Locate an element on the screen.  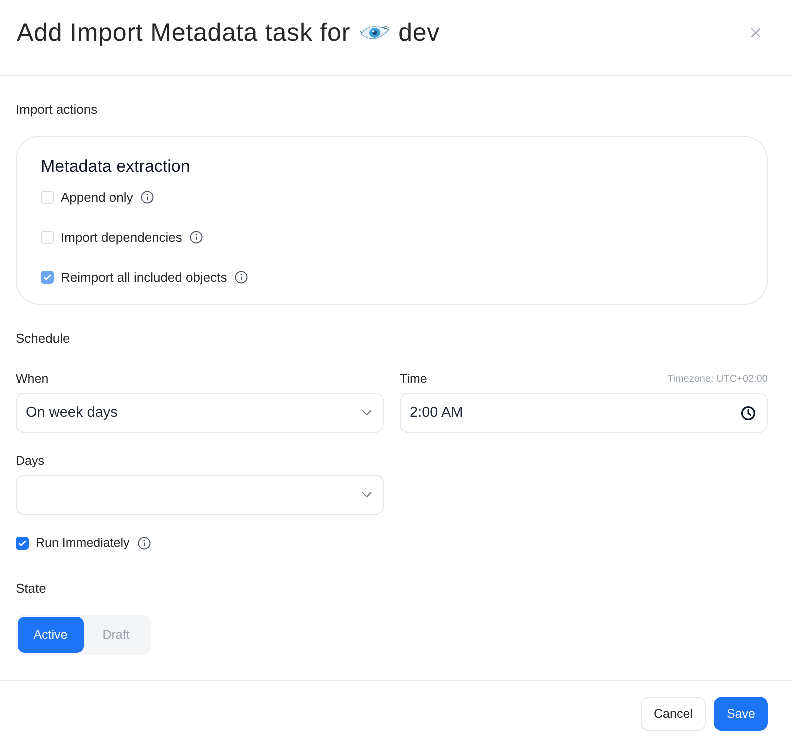
section-heading: State is located at coordinates (32, 589).